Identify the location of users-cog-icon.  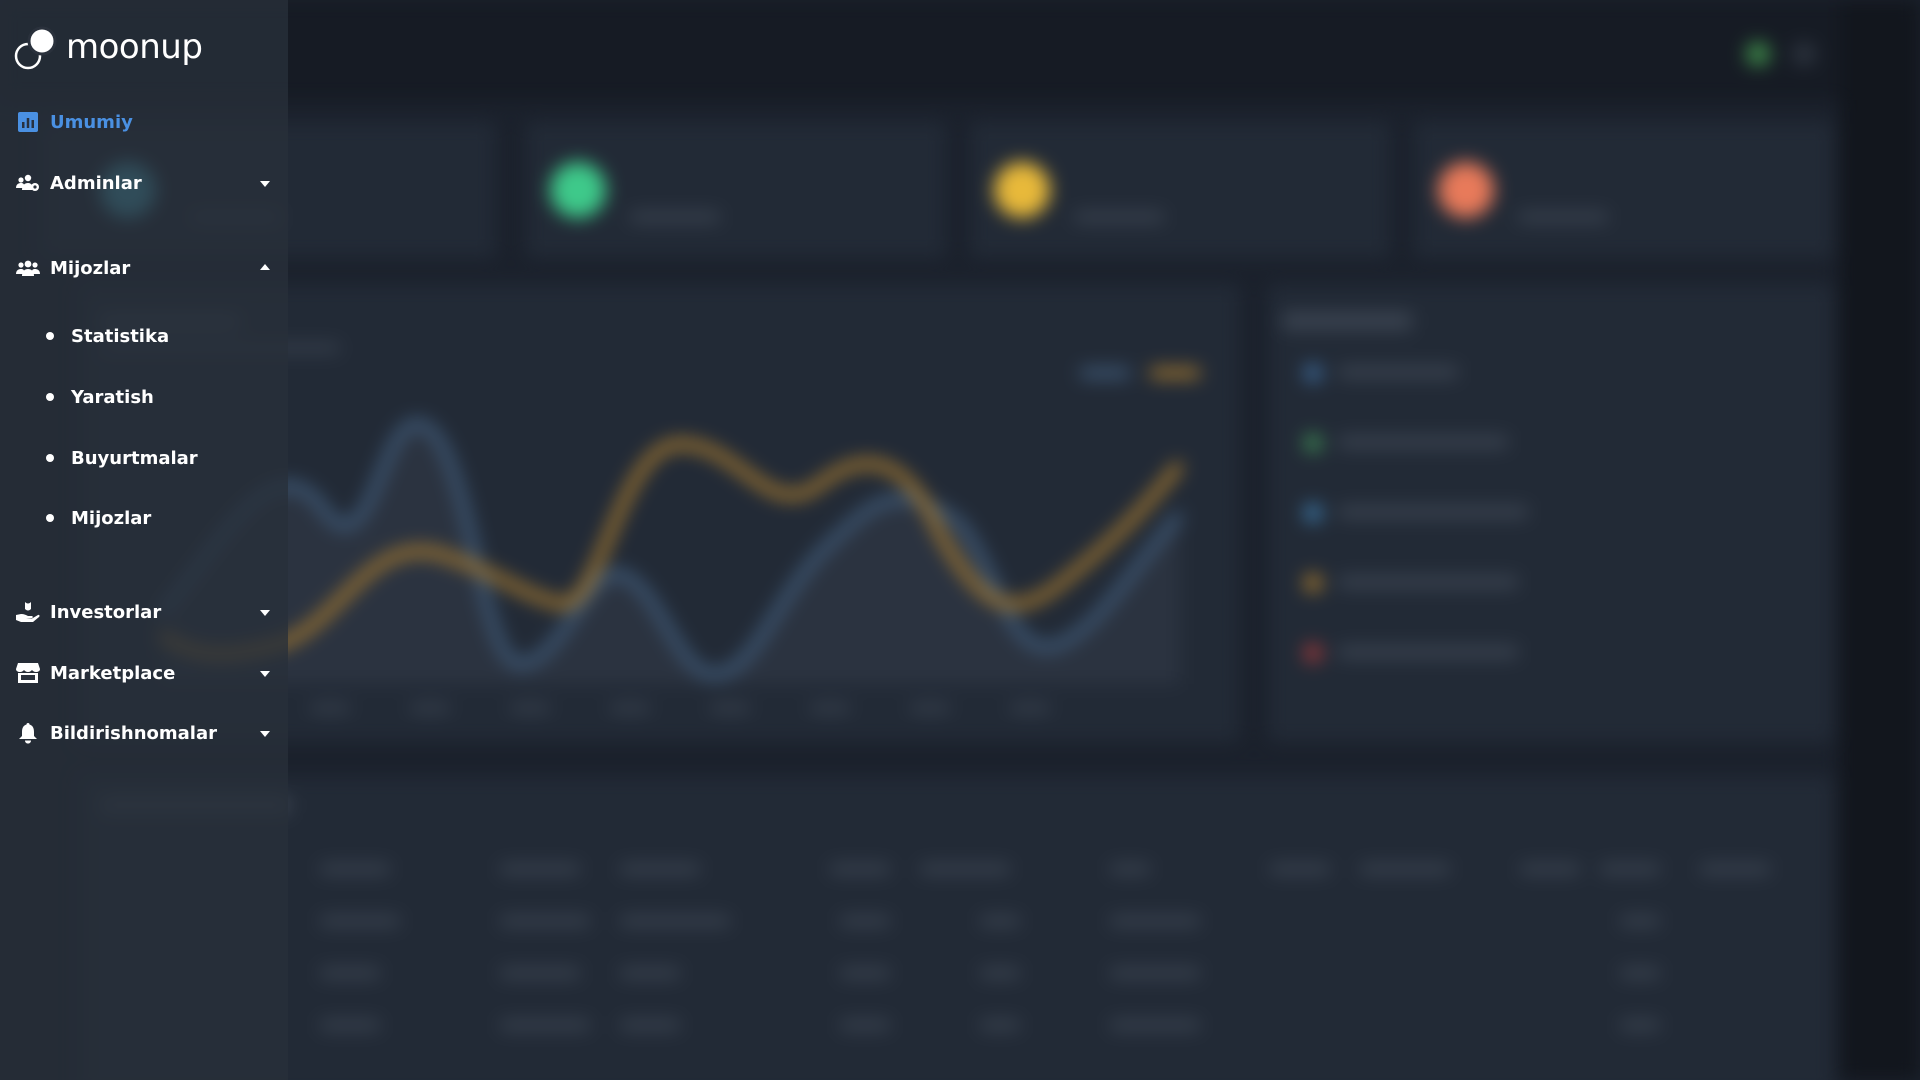
(28, 183).